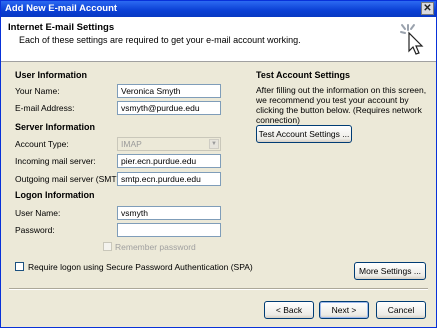  I want to click on server-info-heading: Server Information, so click(55, 127).